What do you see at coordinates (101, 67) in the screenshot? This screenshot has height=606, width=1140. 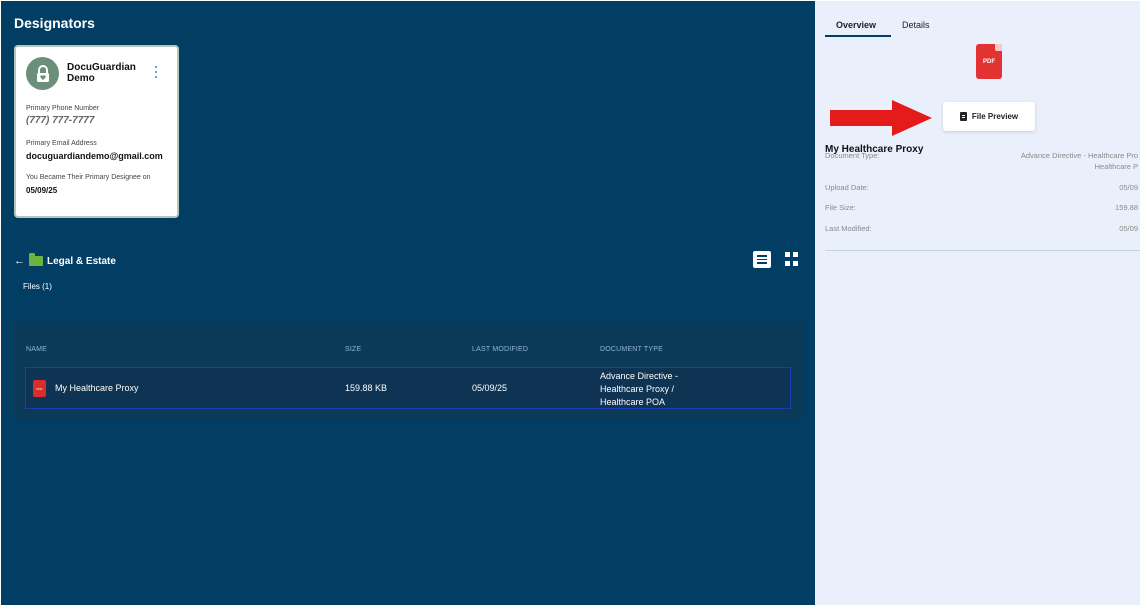 I see `designator-name-line1: DocuGuardian` at bounding box center [101, 67].